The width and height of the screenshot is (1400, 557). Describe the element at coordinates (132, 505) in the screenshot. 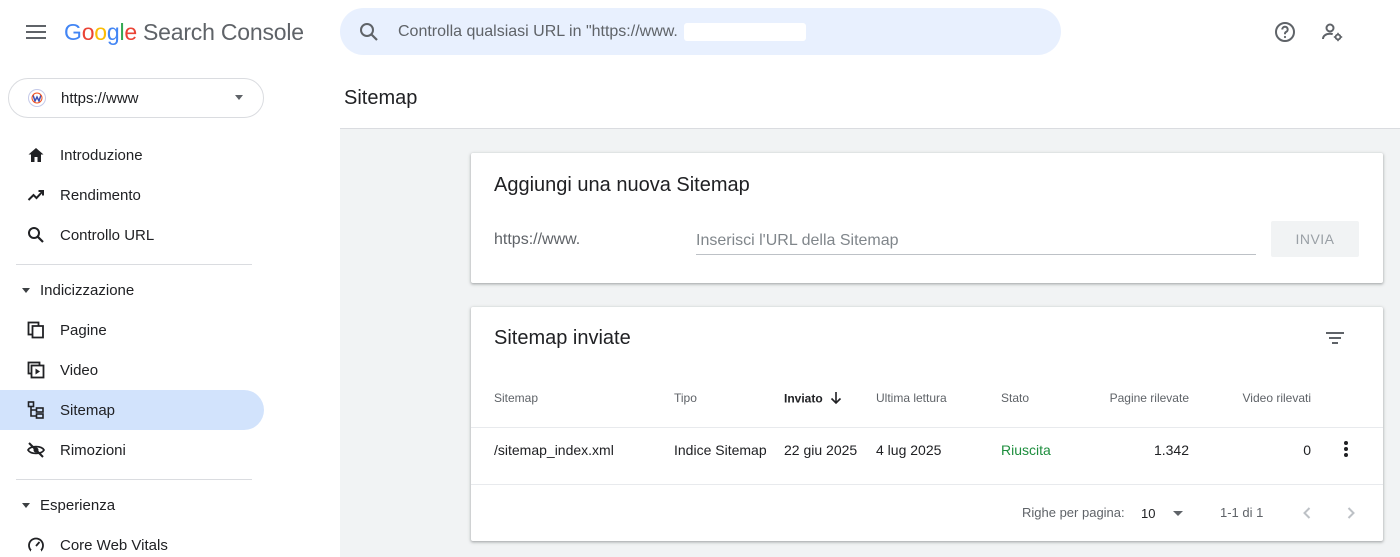

I see `section-esperienza: Esperienza` at that location.